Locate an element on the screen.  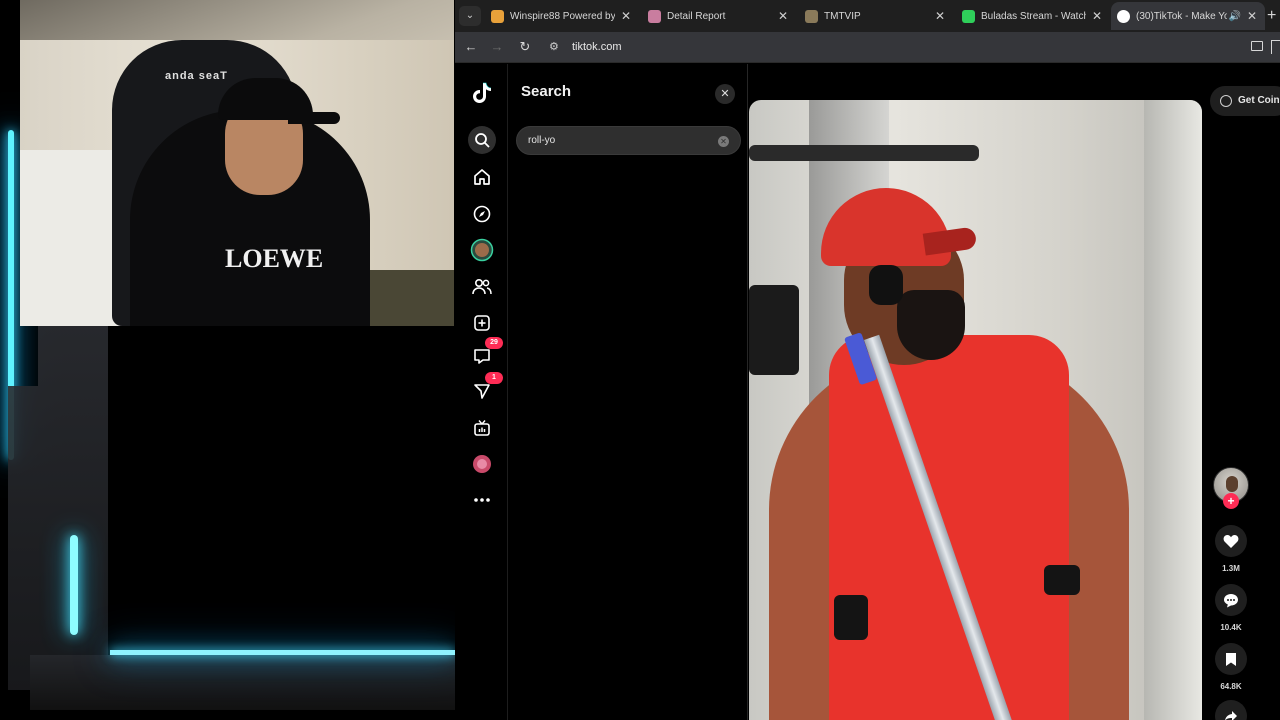
like-button is located at coordinates (1231, 541).